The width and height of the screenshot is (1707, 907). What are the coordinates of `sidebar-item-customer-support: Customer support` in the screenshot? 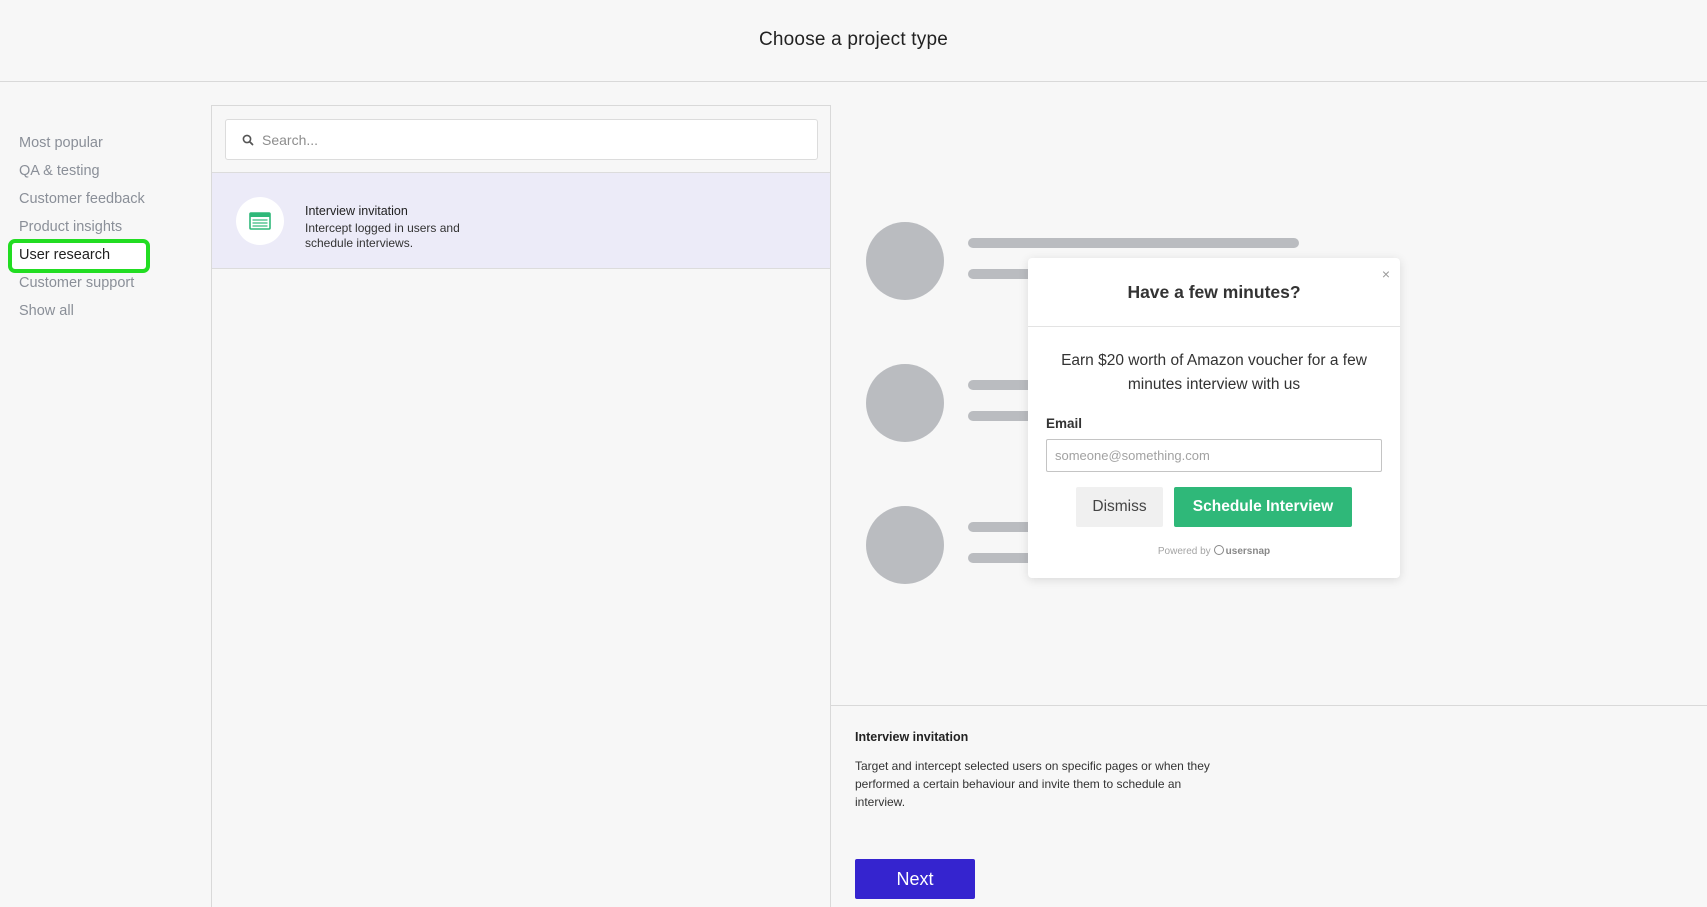 It's located at (76, 283).